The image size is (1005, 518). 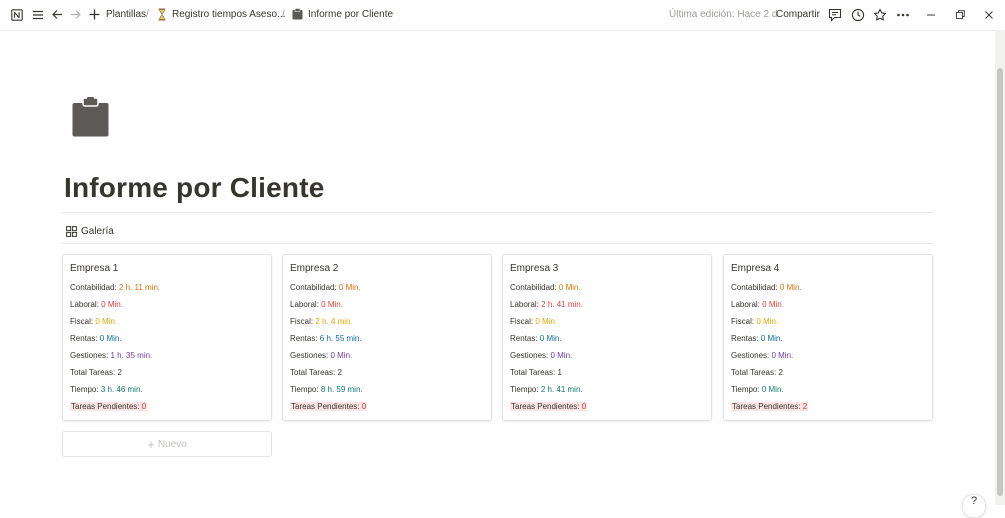 I want to click on card-property: Laboral: 0 Min., so click(x=316, y=305).